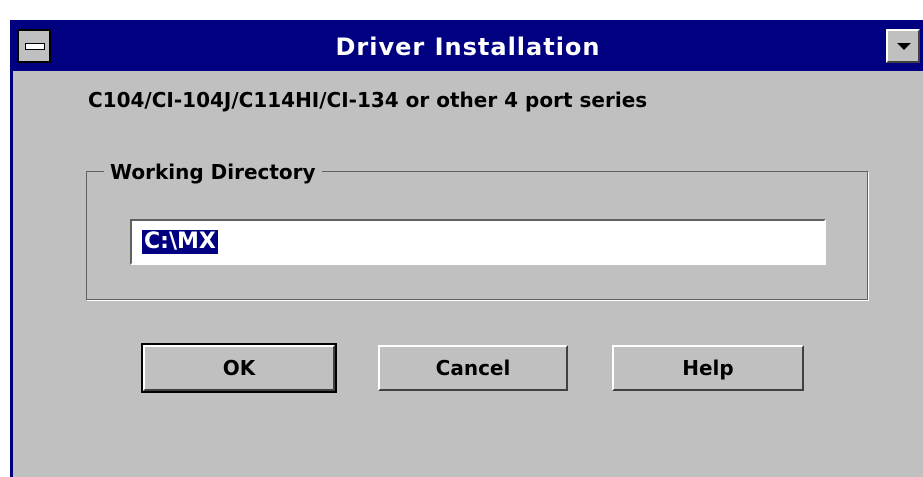  I want to click on cancel-button: Cancel, so click(473, 368).